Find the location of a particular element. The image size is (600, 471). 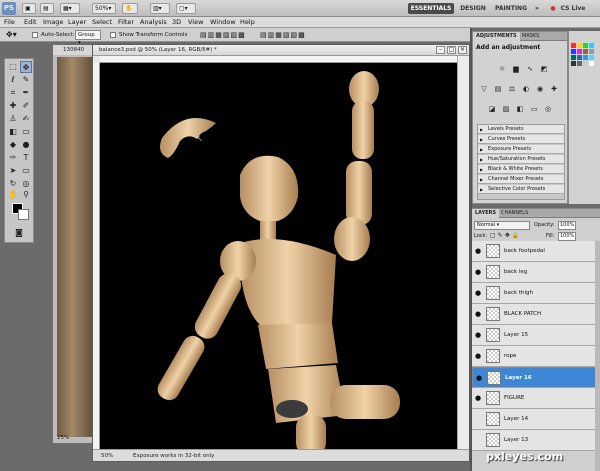

shape-tool-icon: ▭ is located at coordinates (26, 171).